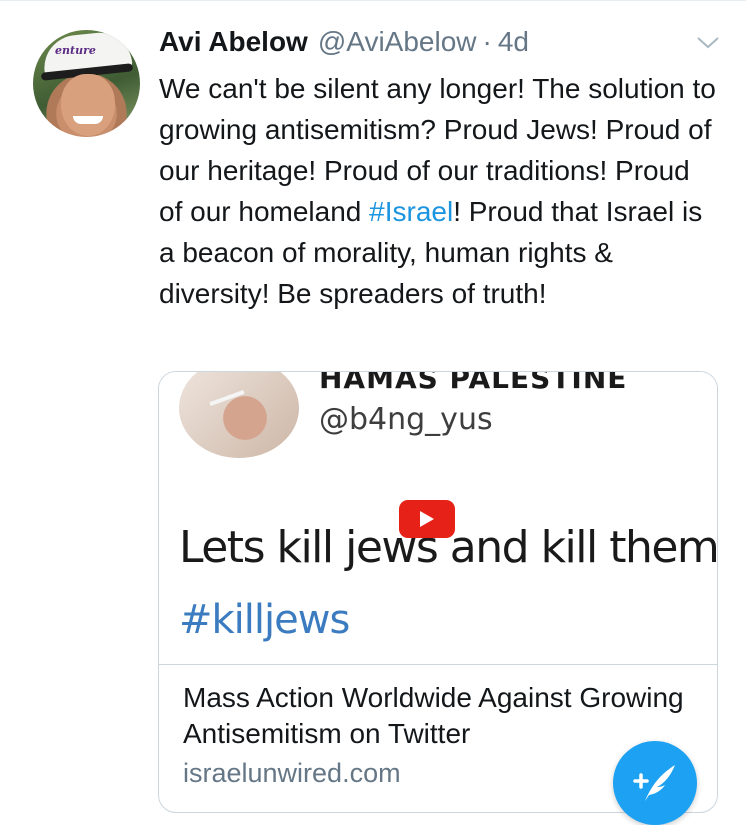 The width and height of the screenshot is (746, 825). Describe the element at coordinates (88, 120) in the screenshot. I see `smile-graphic` at that location.